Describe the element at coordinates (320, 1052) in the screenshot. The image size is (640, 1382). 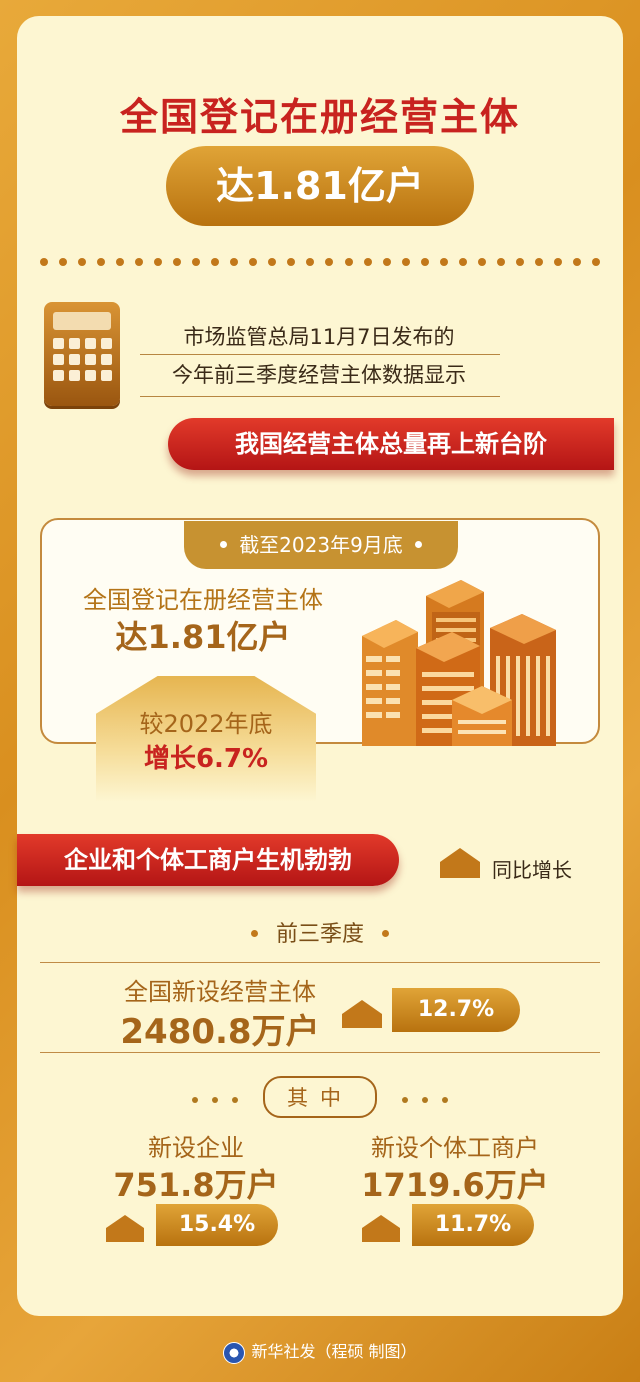
I see `divider-bottom` at that location.